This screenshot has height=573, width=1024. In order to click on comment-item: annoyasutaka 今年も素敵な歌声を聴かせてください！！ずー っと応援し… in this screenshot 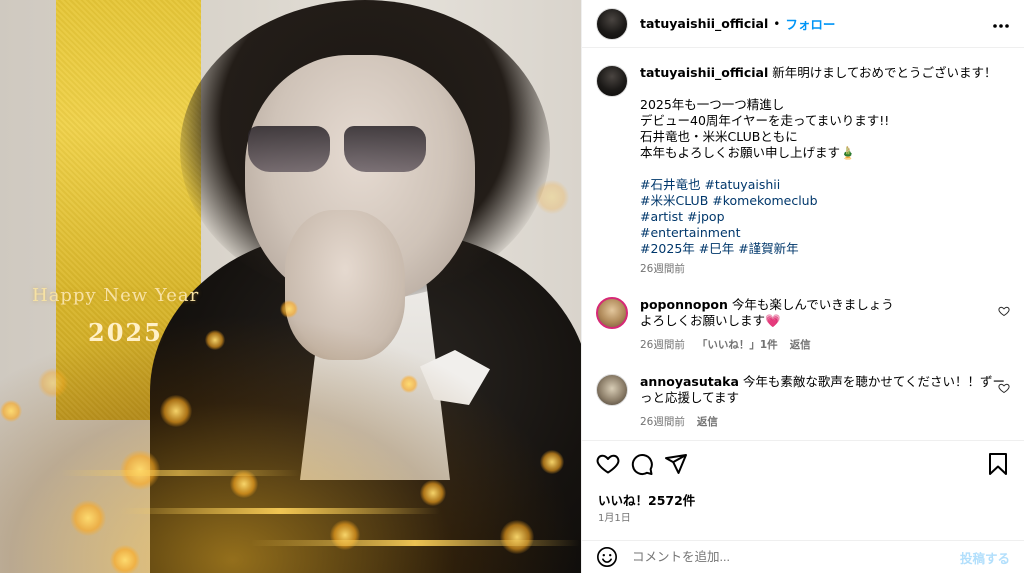, I will do `click(803, 402)`.